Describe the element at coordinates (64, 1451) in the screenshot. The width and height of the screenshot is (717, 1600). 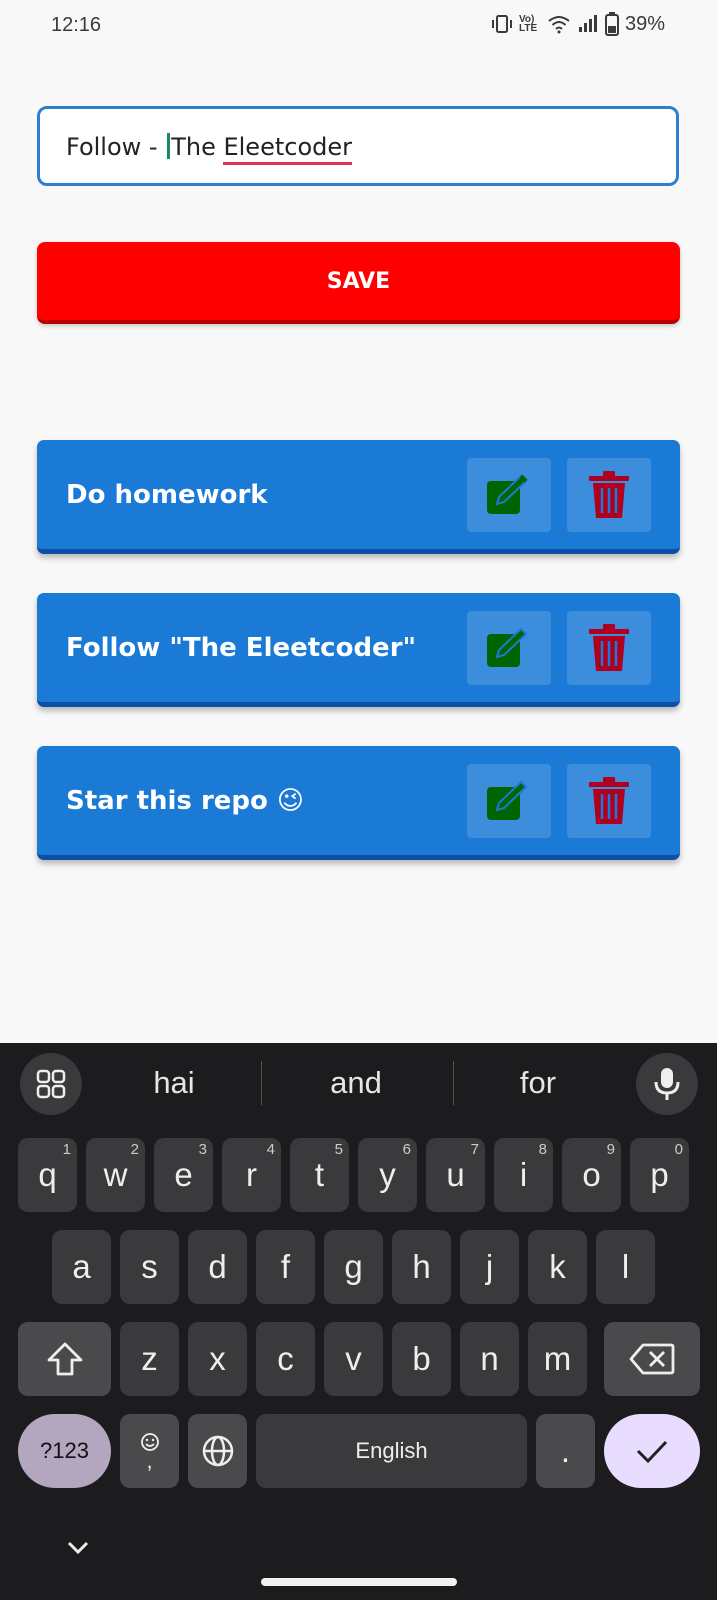
I see `symbols-key: ?123` at that location.